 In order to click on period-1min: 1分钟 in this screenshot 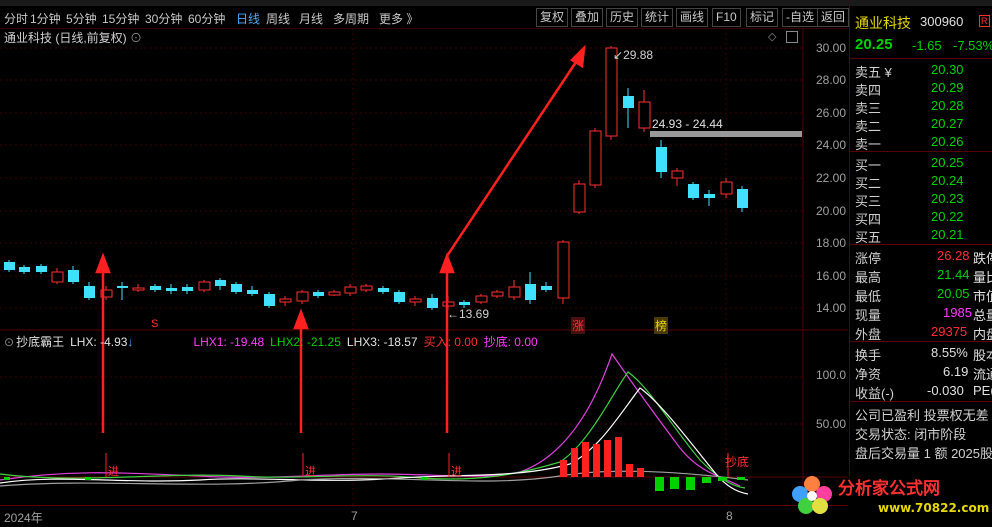, I will do `click(45, 18)`.